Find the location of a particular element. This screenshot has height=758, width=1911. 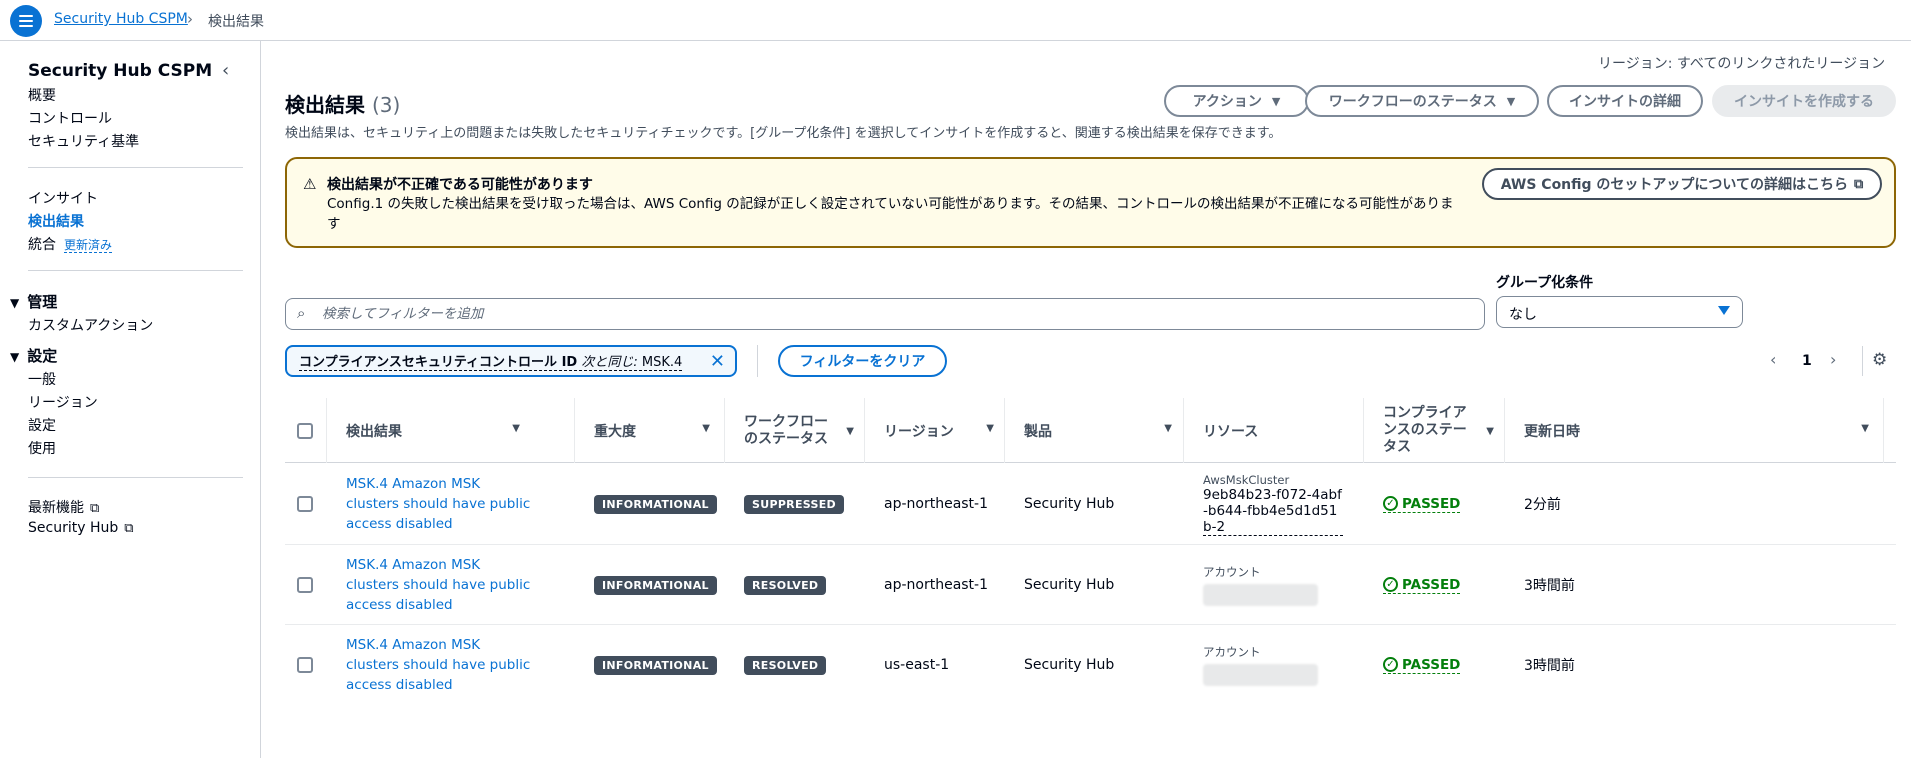

select-all-checkbox is located at coordinates (305, 430).